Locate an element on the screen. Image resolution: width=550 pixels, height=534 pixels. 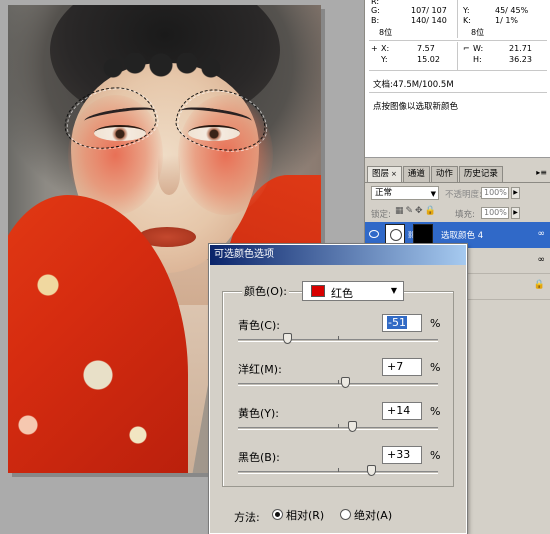
info-g-value: 107/ 107 is located at coordinates (429, 10).